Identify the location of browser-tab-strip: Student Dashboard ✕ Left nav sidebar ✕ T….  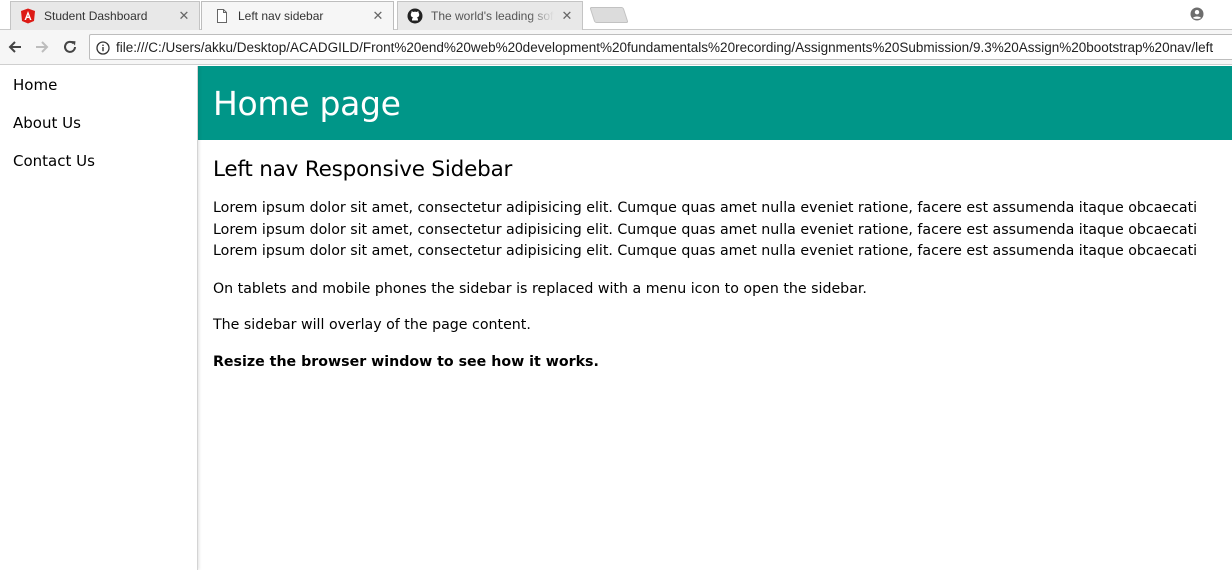
(616, 15).